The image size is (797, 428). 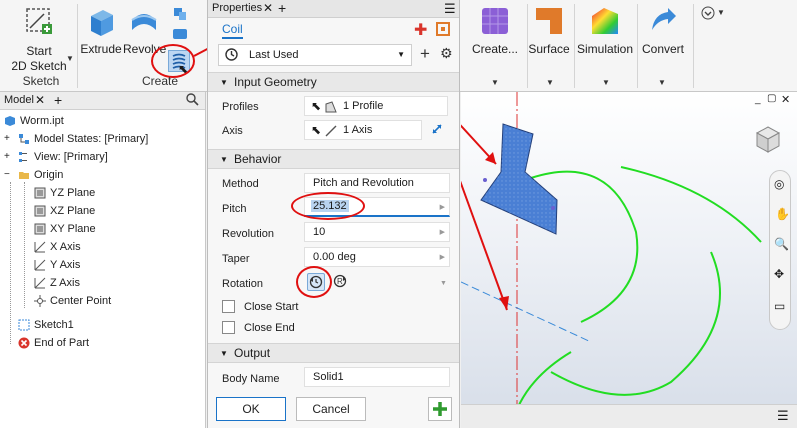 I want to click on flip-direction-icon, so click(x=437, y=130).